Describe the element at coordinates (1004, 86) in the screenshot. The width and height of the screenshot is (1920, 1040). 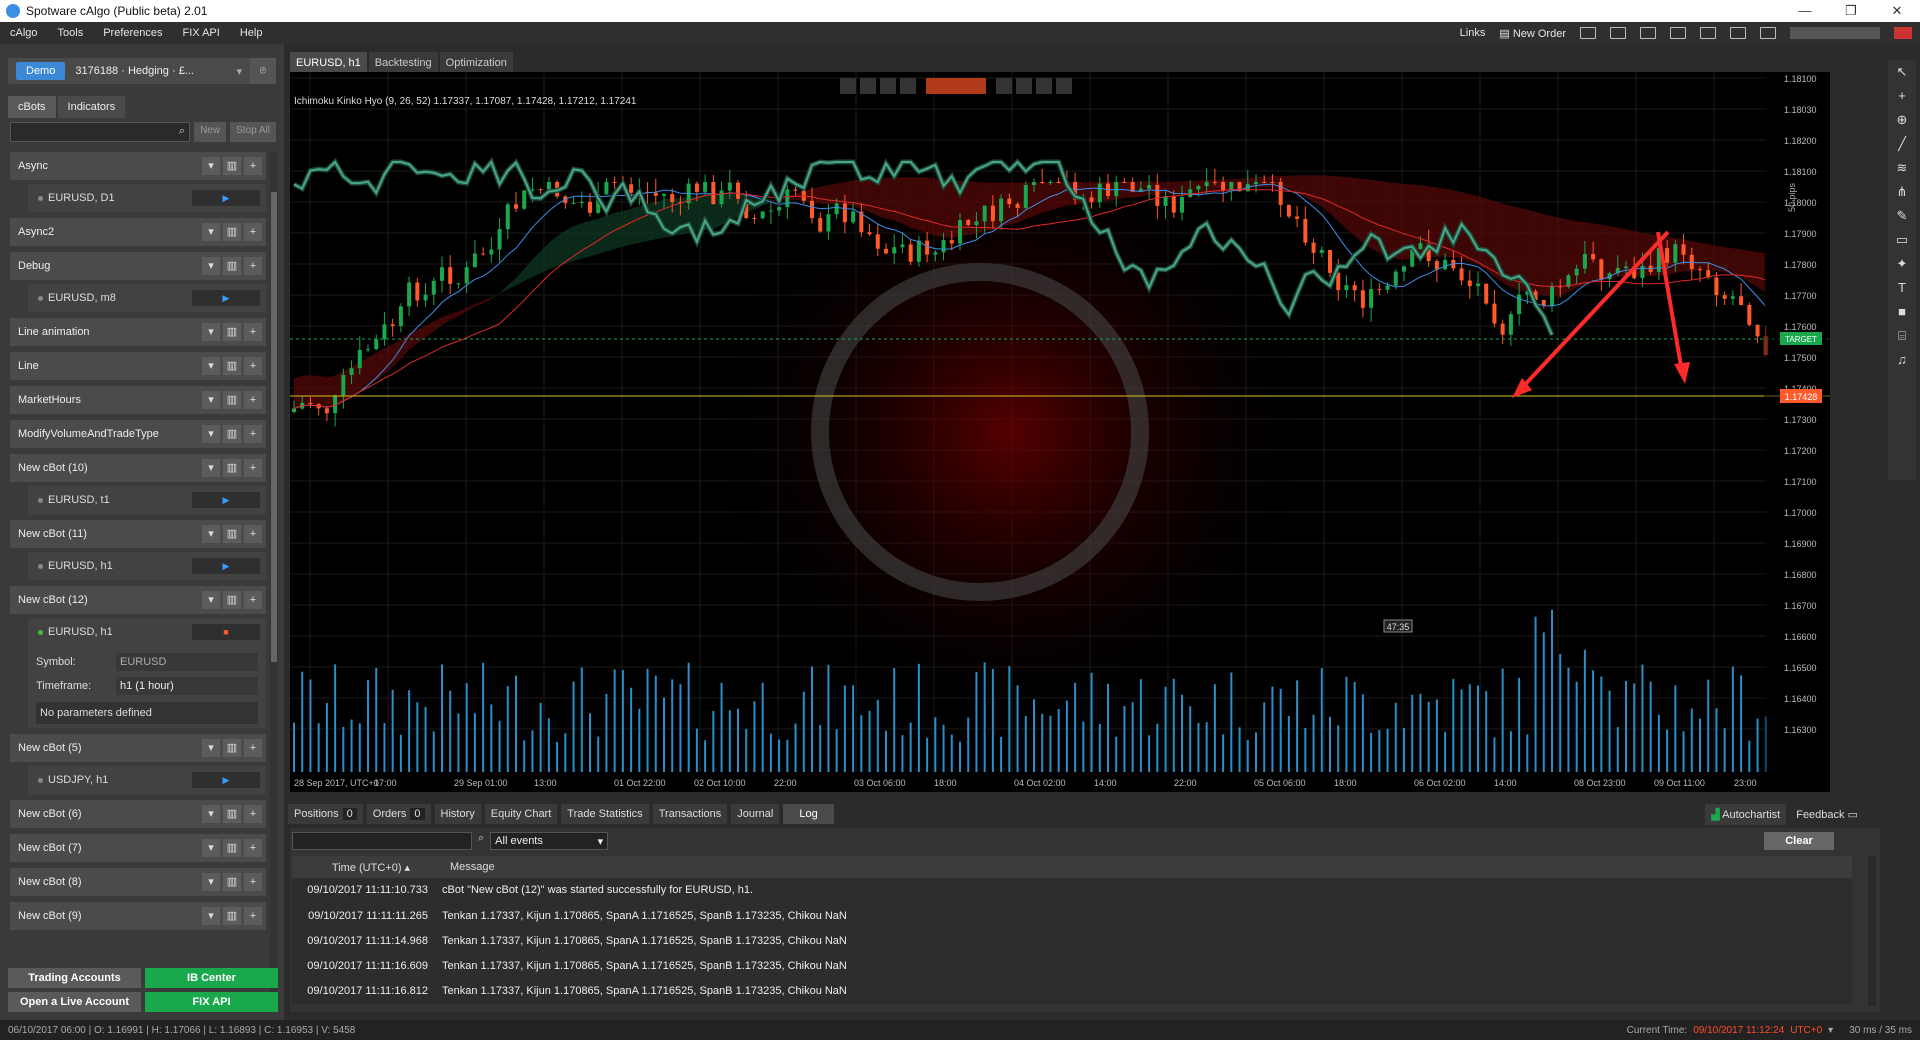
I see `list-icon` at that location.